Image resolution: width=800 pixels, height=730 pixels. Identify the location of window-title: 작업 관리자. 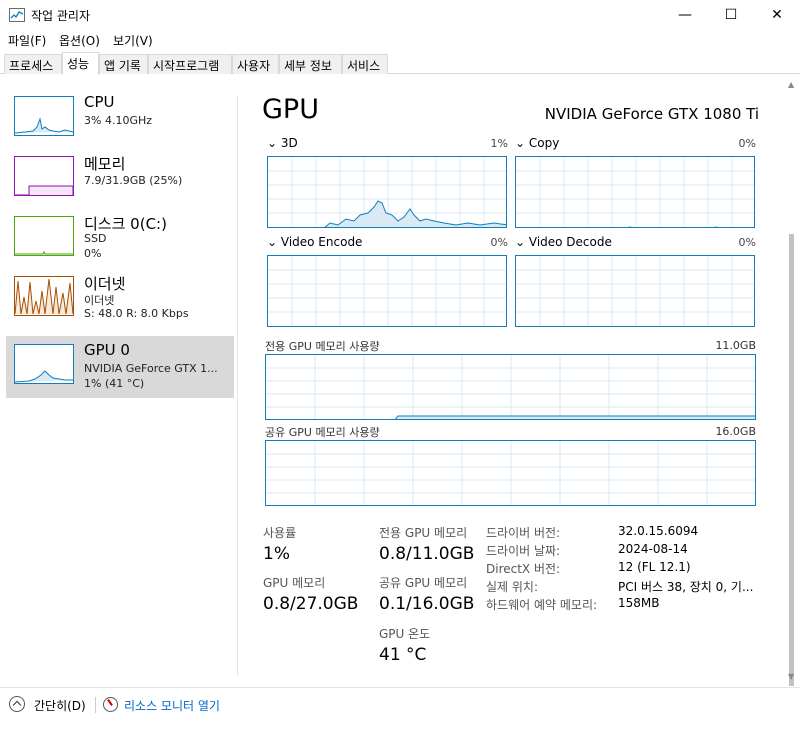
(61, 16).